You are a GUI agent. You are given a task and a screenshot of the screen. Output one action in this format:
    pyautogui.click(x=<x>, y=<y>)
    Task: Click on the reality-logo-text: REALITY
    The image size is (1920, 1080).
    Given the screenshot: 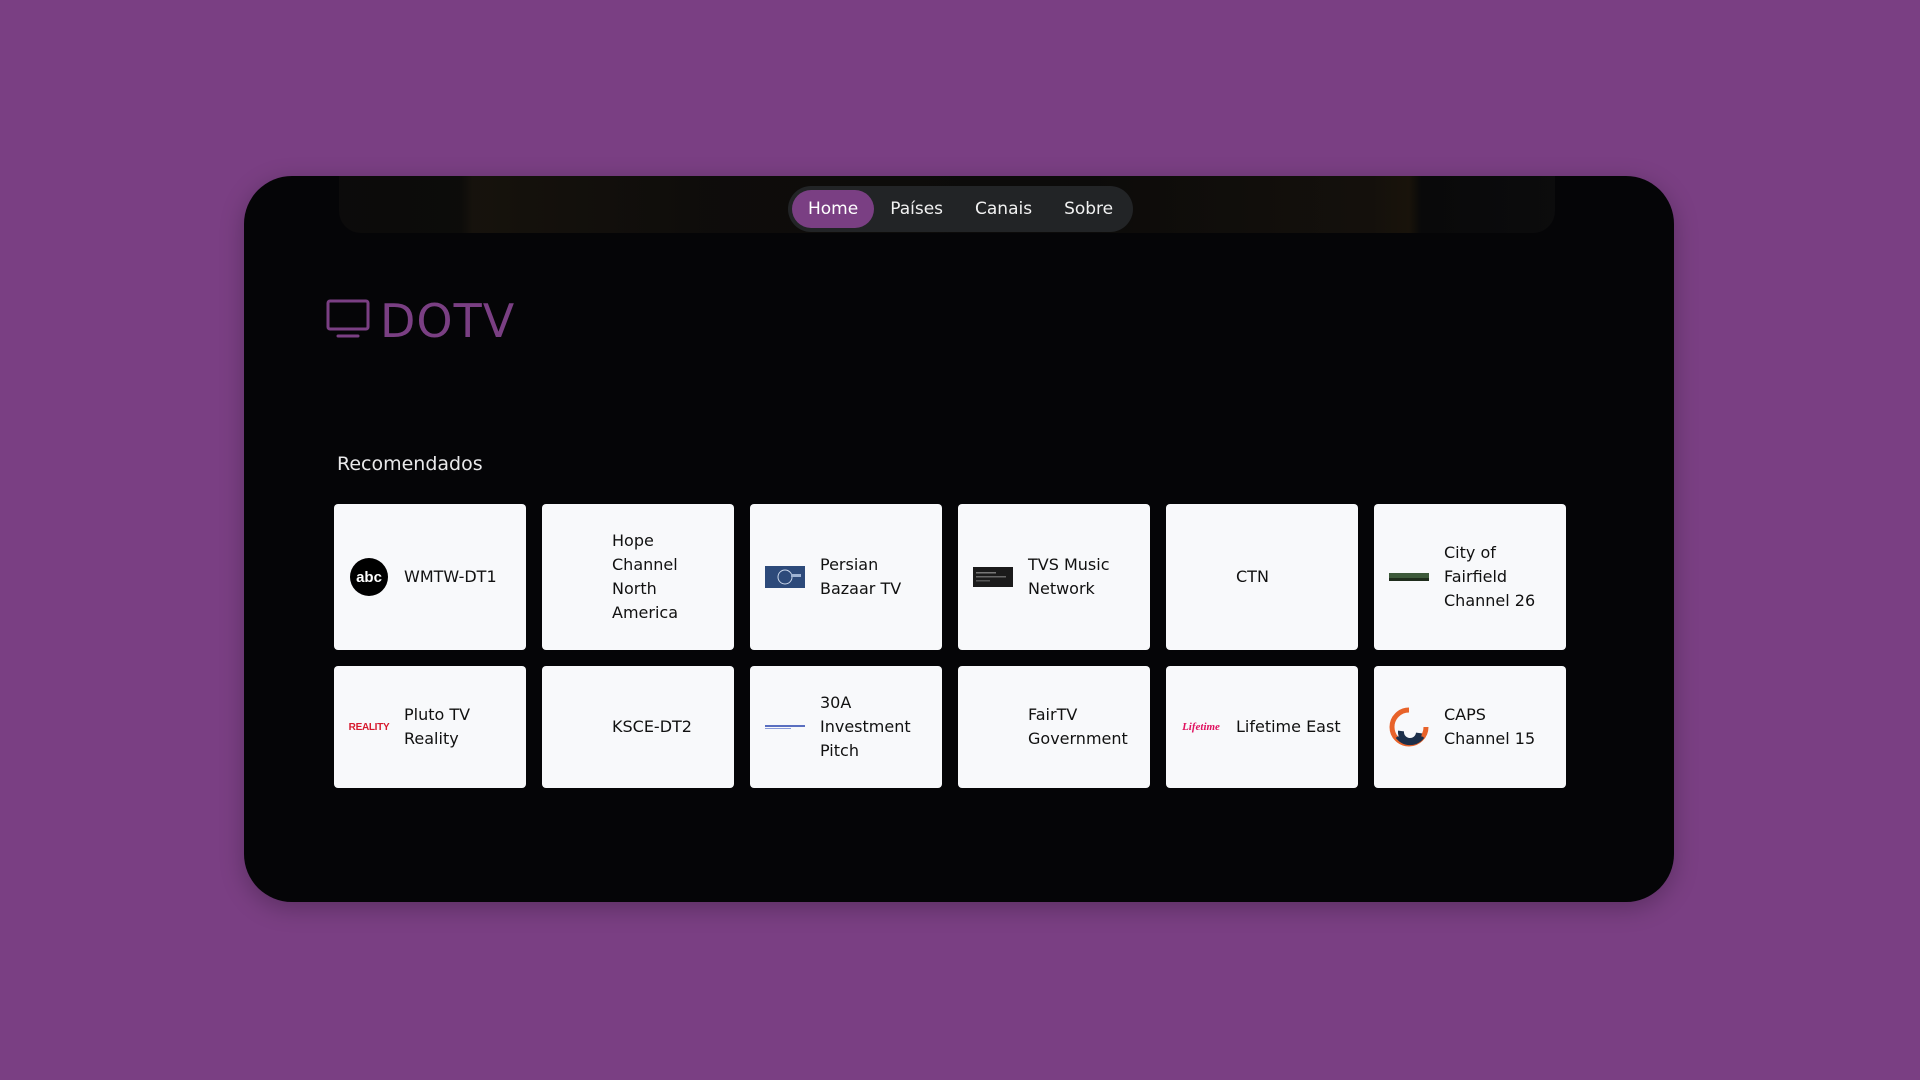 What is the action you would take?
    pyautogui.click(x=369, y=727)
    